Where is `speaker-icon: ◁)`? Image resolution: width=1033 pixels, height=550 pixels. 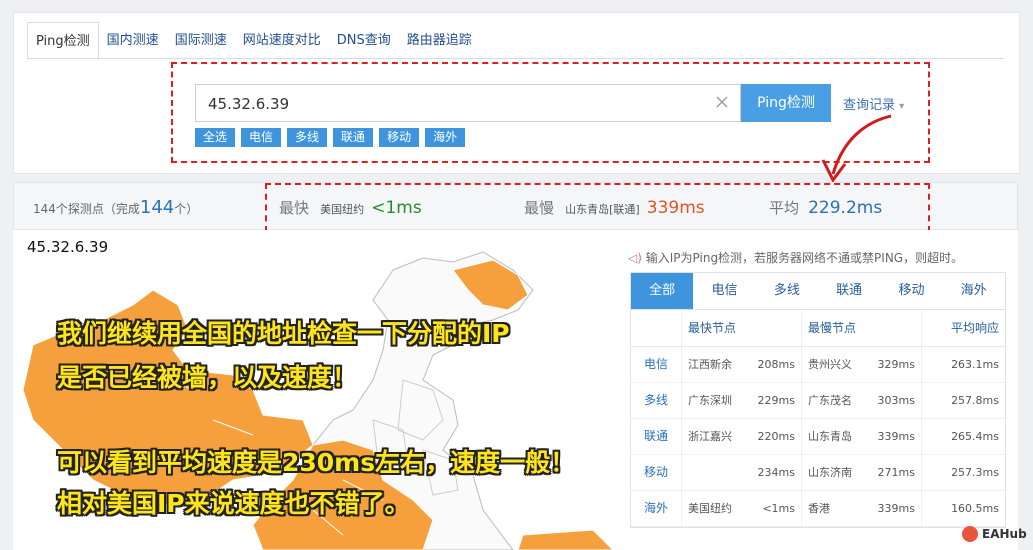
speaker-icon: ◁) is located at coordinates (635, 258).